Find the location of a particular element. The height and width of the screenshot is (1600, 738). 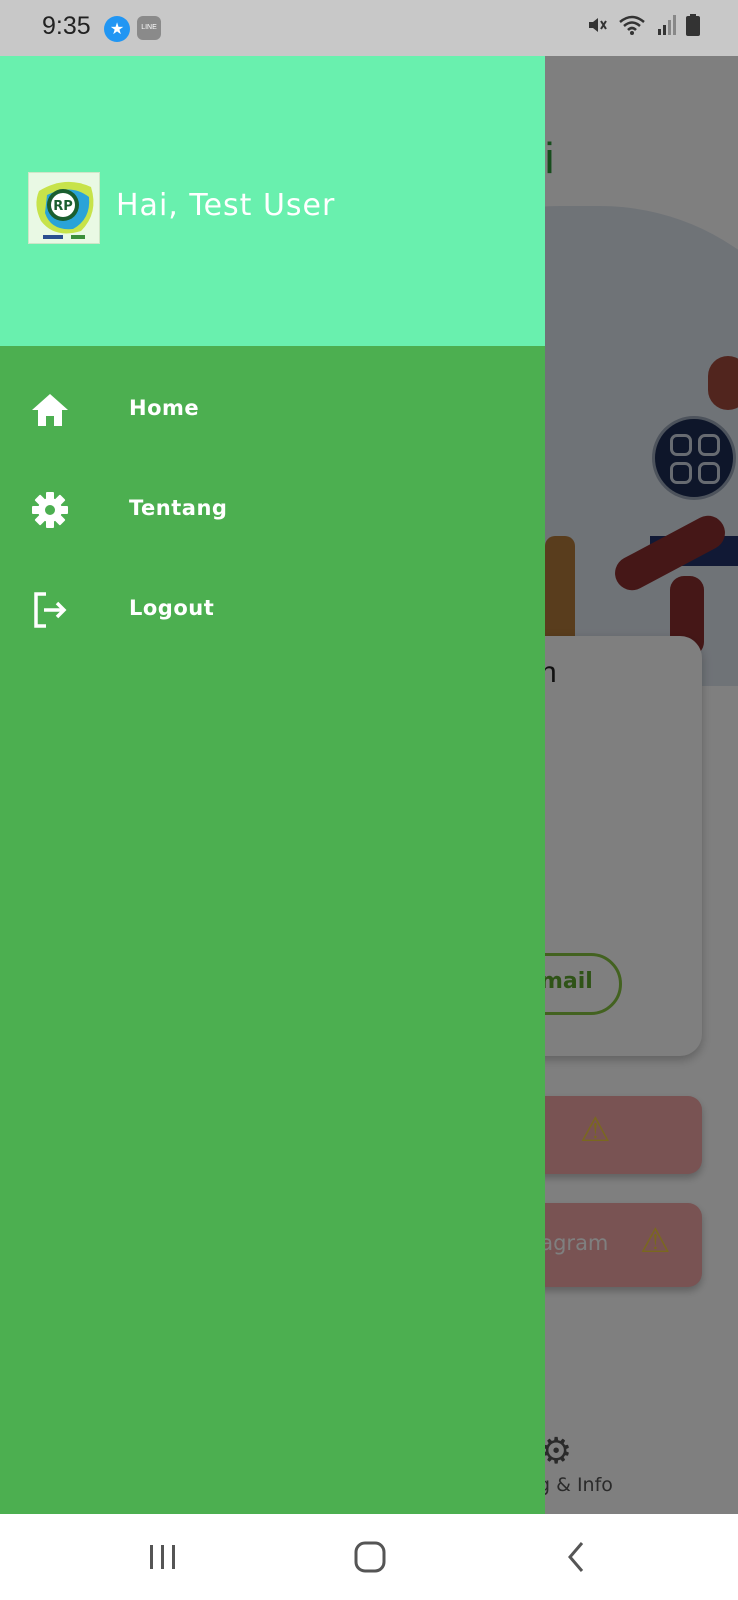

drawer-header: RP Hai, Test User is located at coordinates (272, 201).